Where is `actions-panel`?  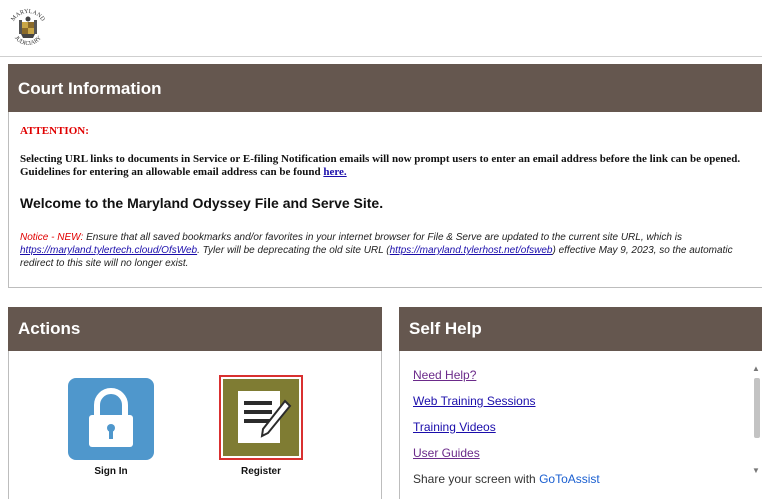 actions-panel is located at coordinates (195, 425).